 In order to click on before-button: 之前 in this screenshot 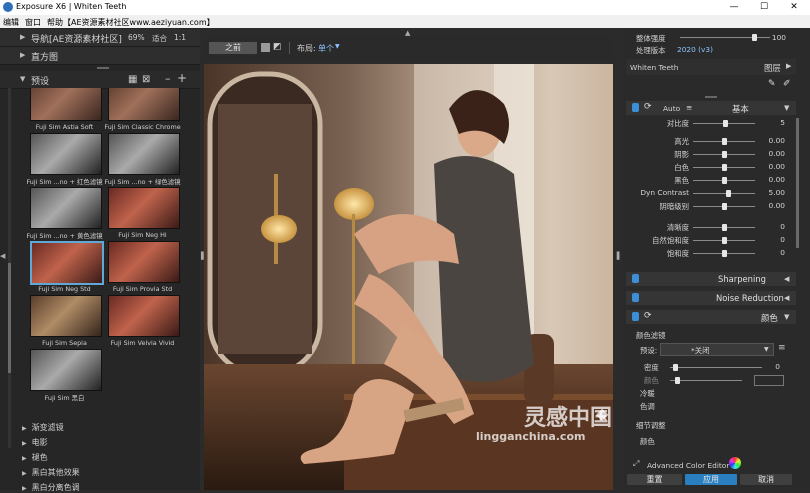, I will do `click(233, 48)`.